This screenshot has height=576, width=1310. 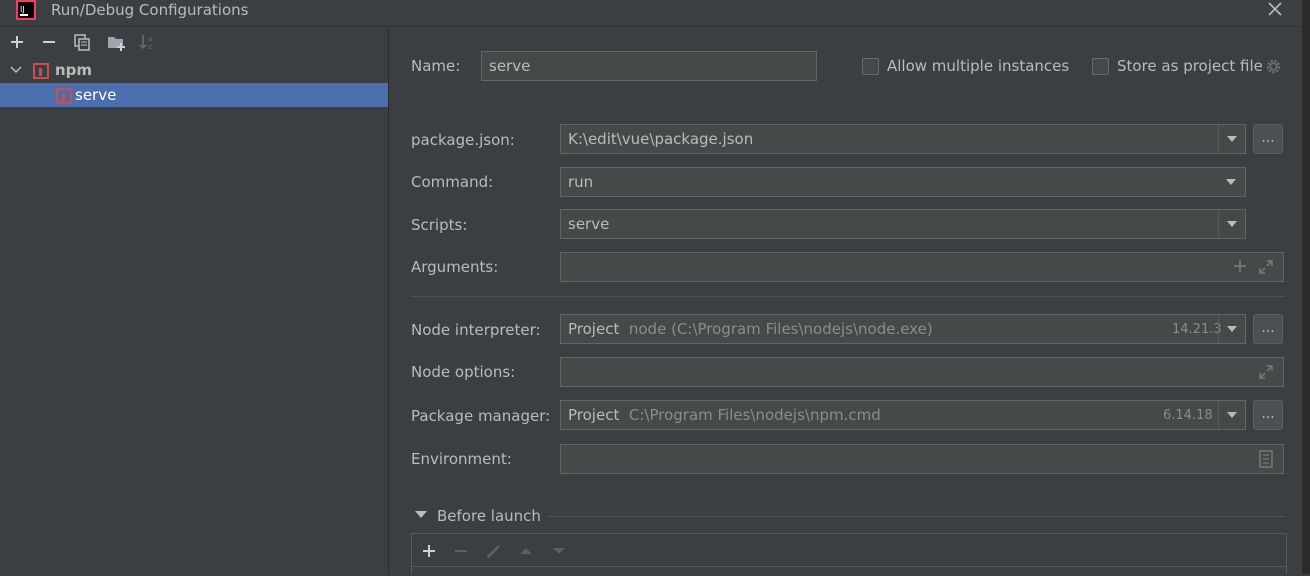 I want to click on tree-item-label: serve, so click(x=96, y=95).